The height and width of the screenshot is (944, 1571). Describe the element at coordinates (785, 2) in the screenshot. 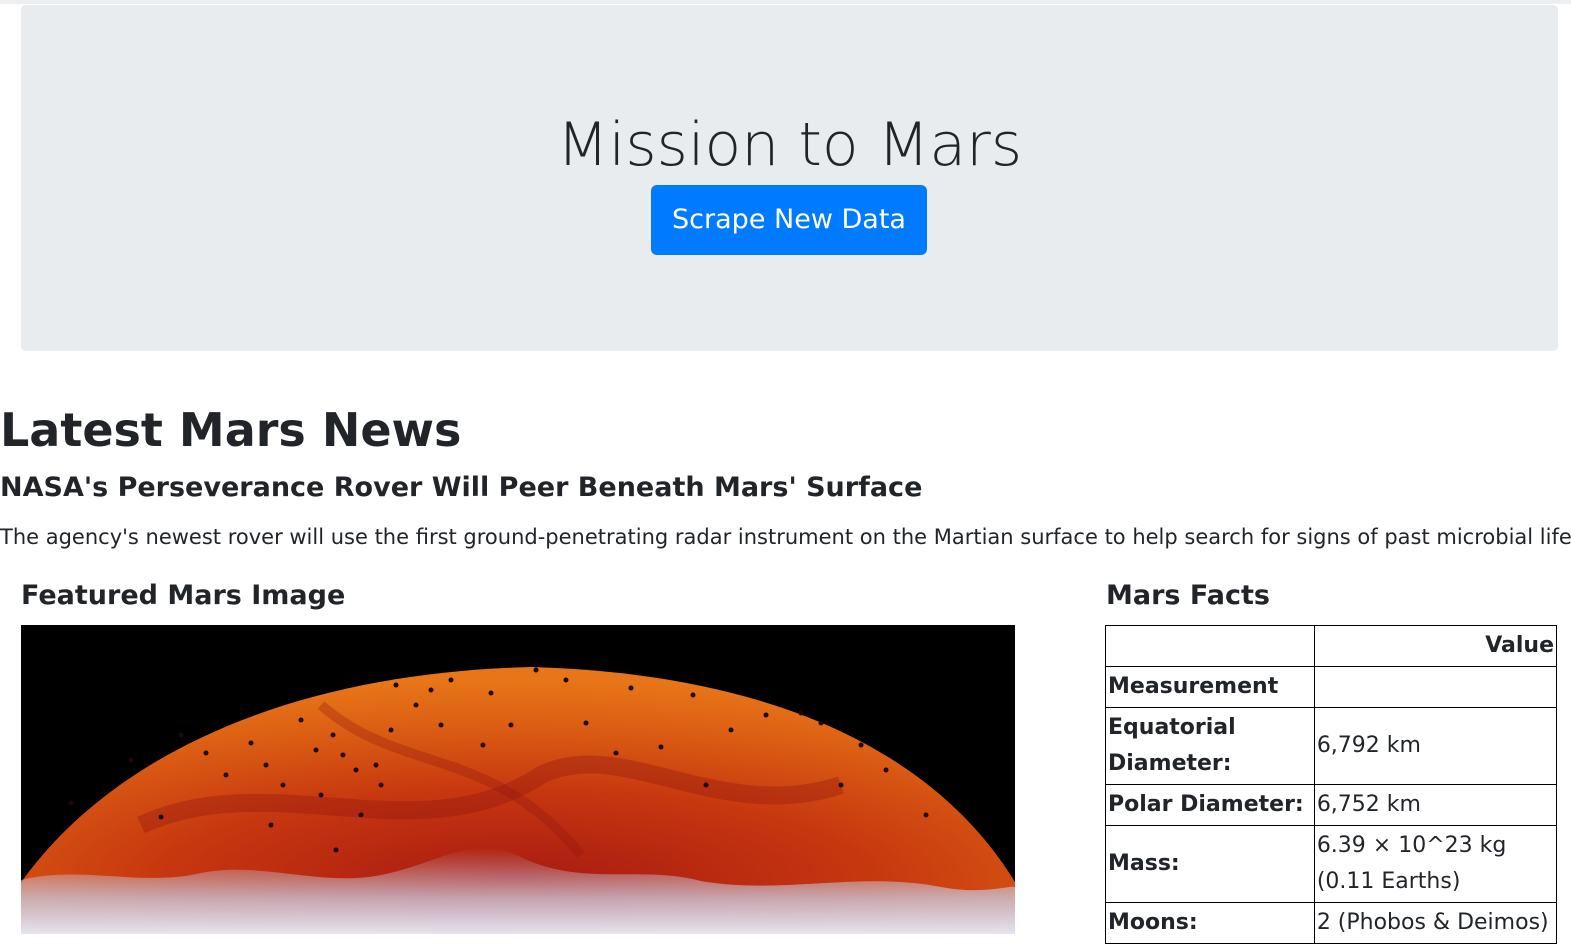

I see `top-border` at that location.